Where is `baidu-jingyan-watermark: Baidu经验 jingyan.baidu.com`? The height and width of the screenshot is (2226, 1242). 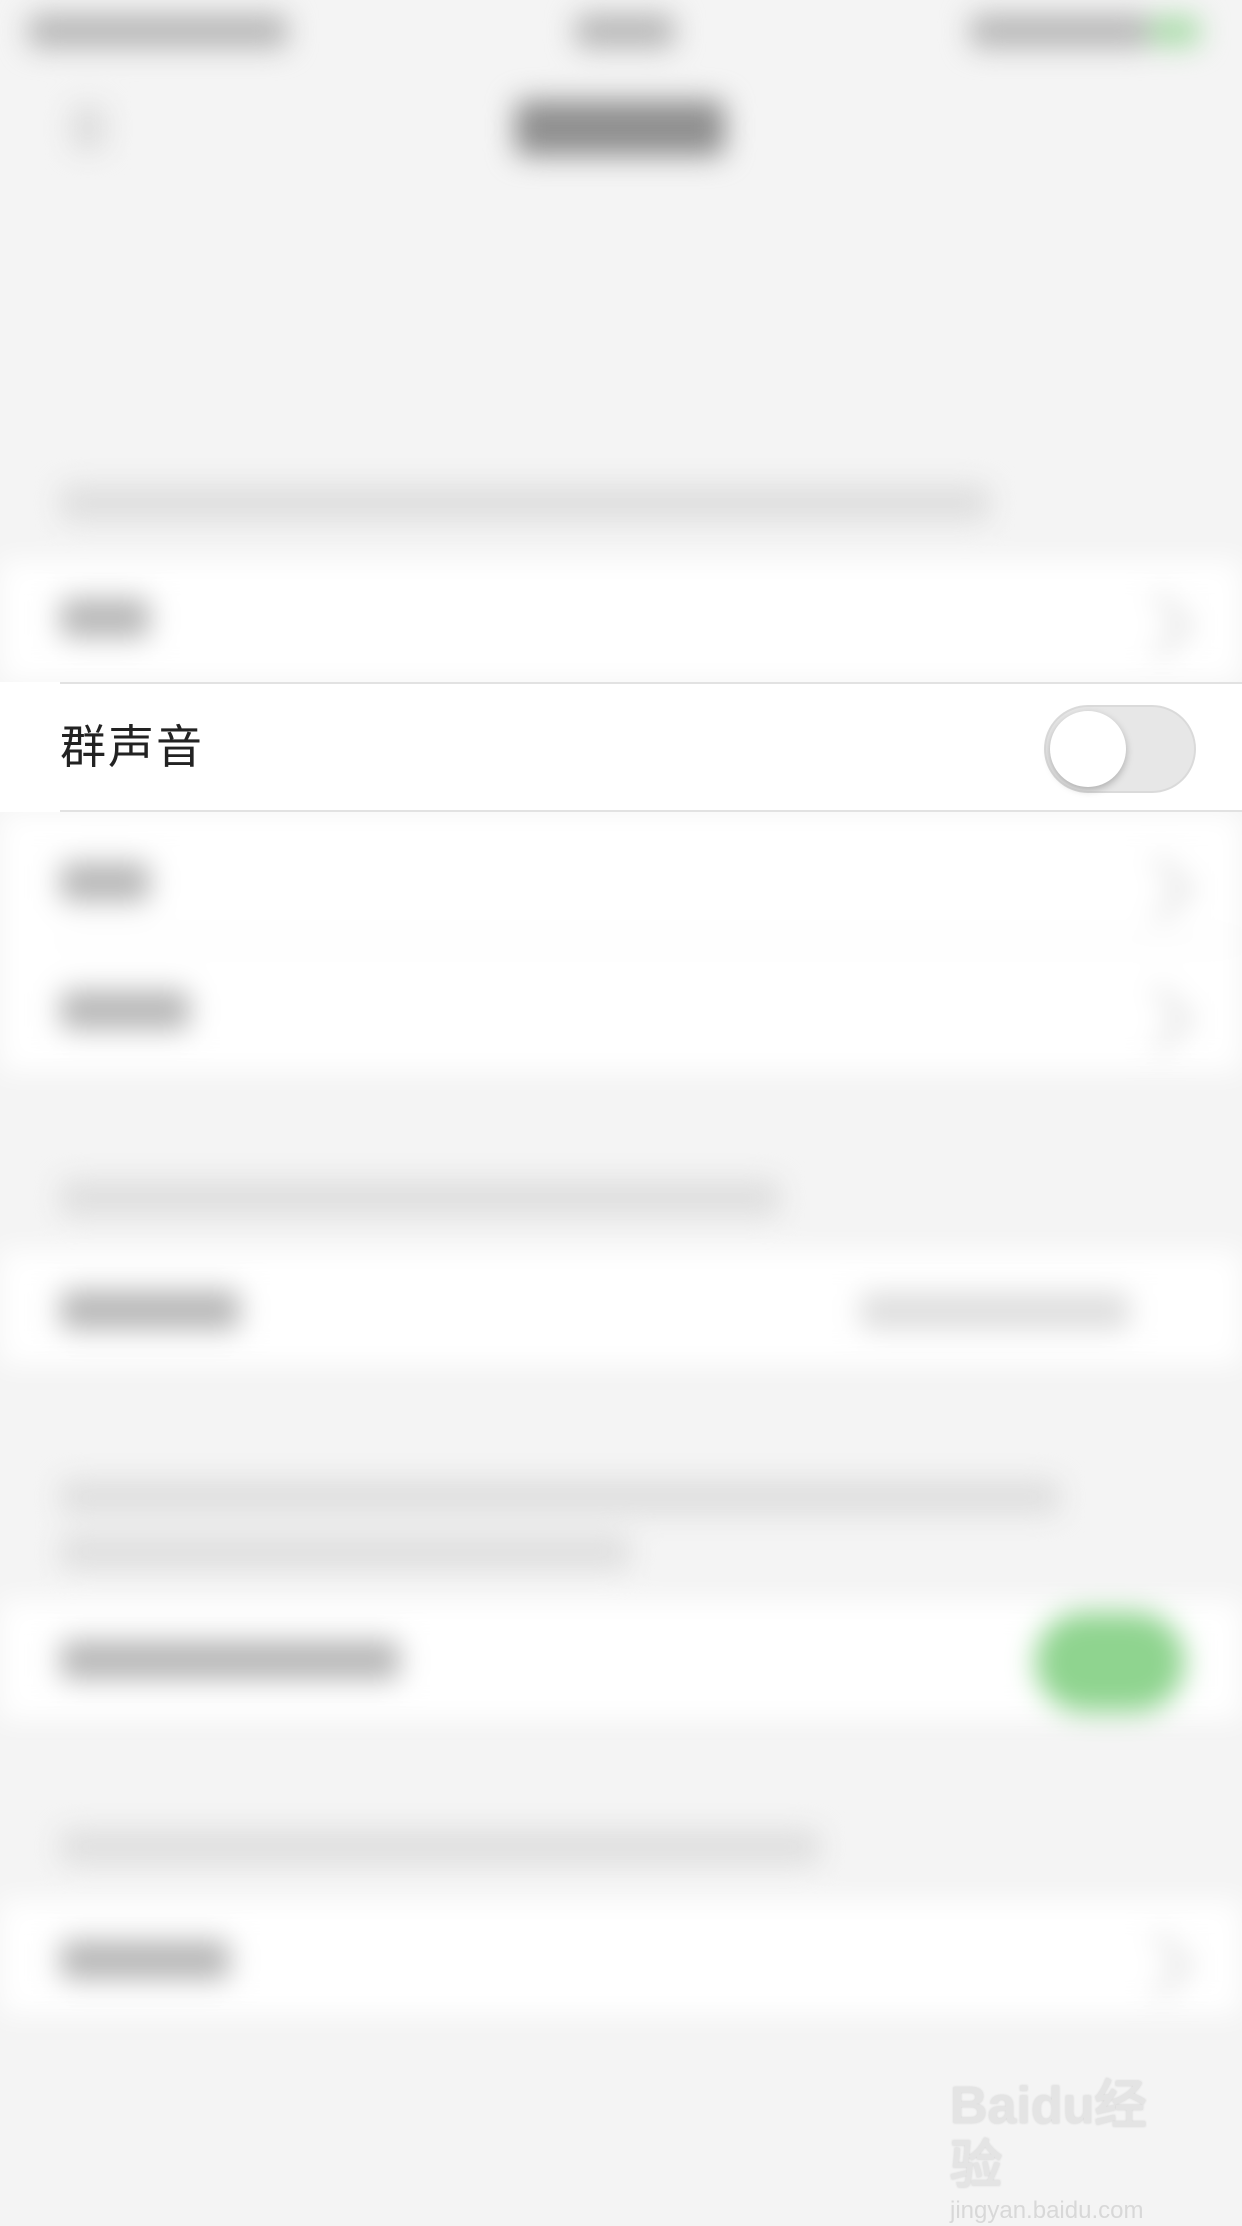 baidu-jingyan-watermark: Baidu经验 jingyan.baidu.com is located at coordinates (1070, 2150).